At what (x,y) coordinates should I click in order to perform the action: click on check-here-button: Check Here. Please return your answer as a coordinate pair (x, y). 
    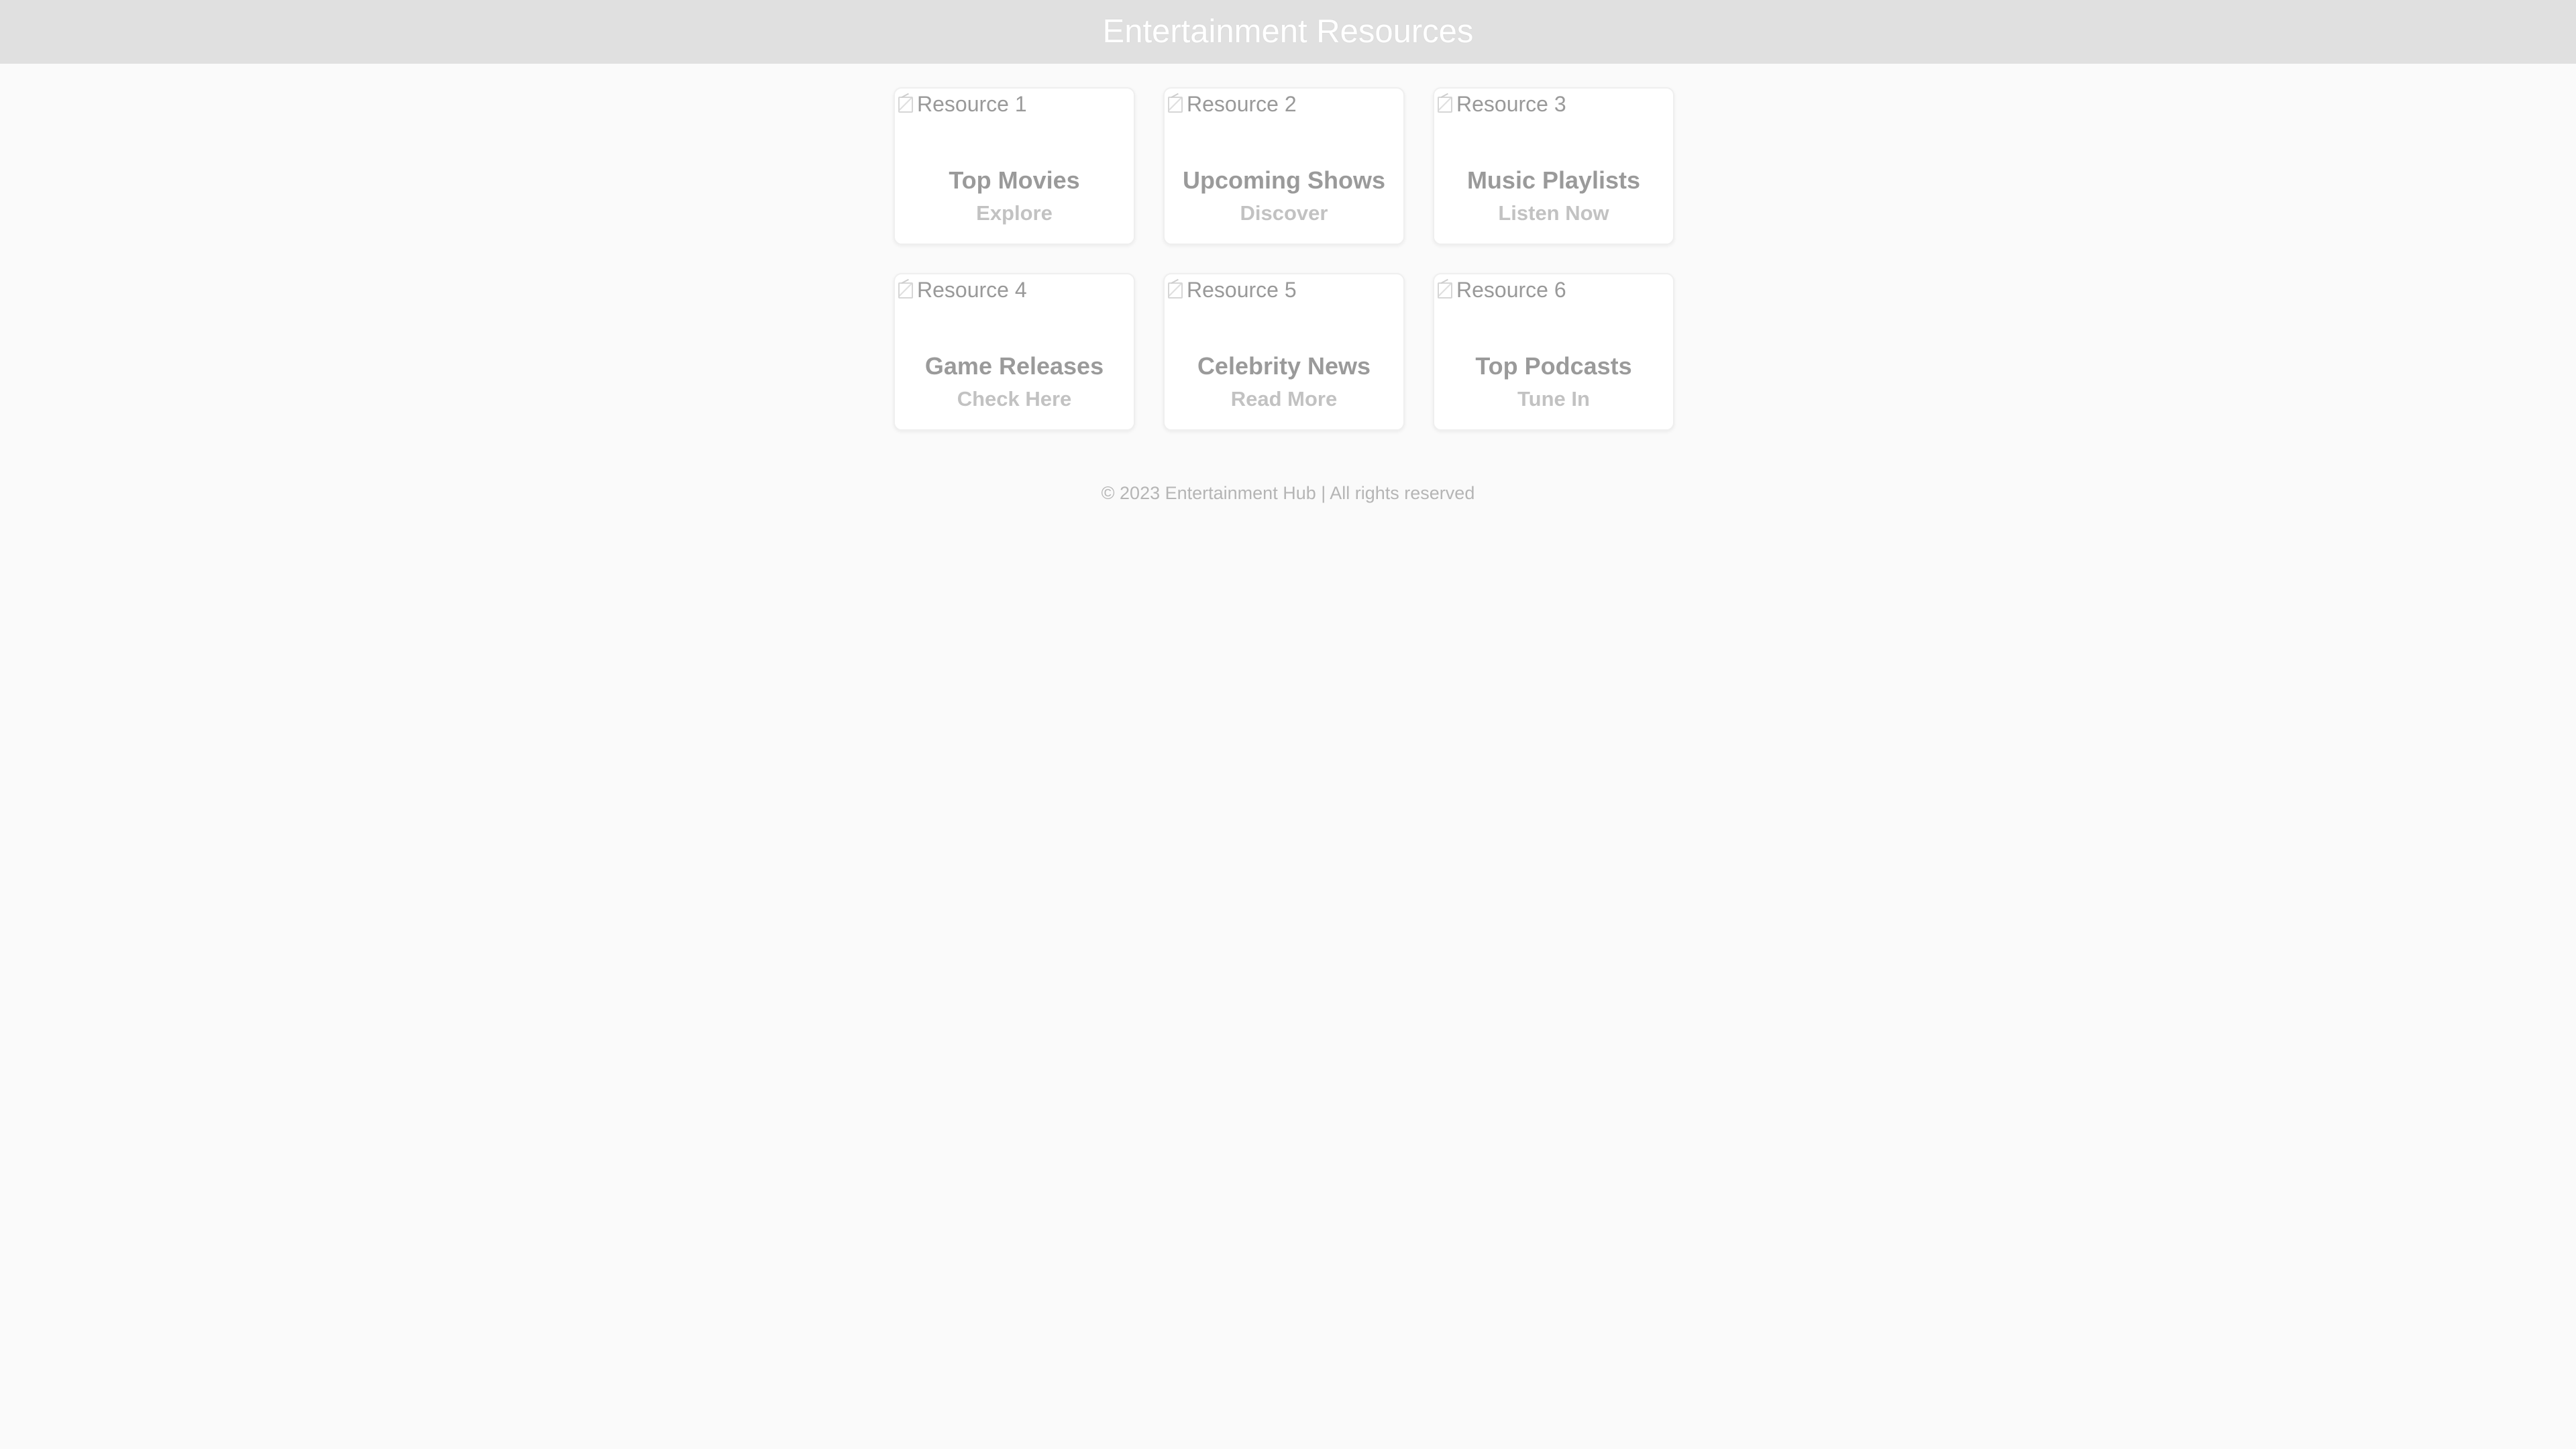
    Looking at the image, I should click on (1014, 398).